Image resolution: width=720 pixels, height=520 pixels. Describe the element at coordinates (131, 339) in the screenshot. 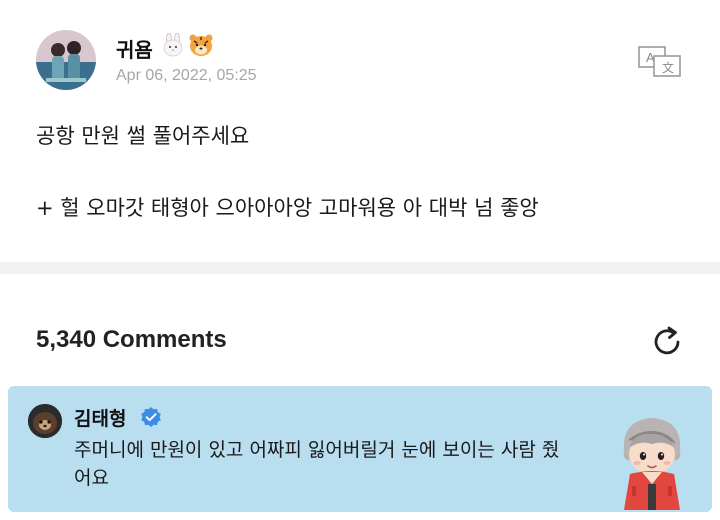

I see `comments-count: 5,340 Comments` at that location.